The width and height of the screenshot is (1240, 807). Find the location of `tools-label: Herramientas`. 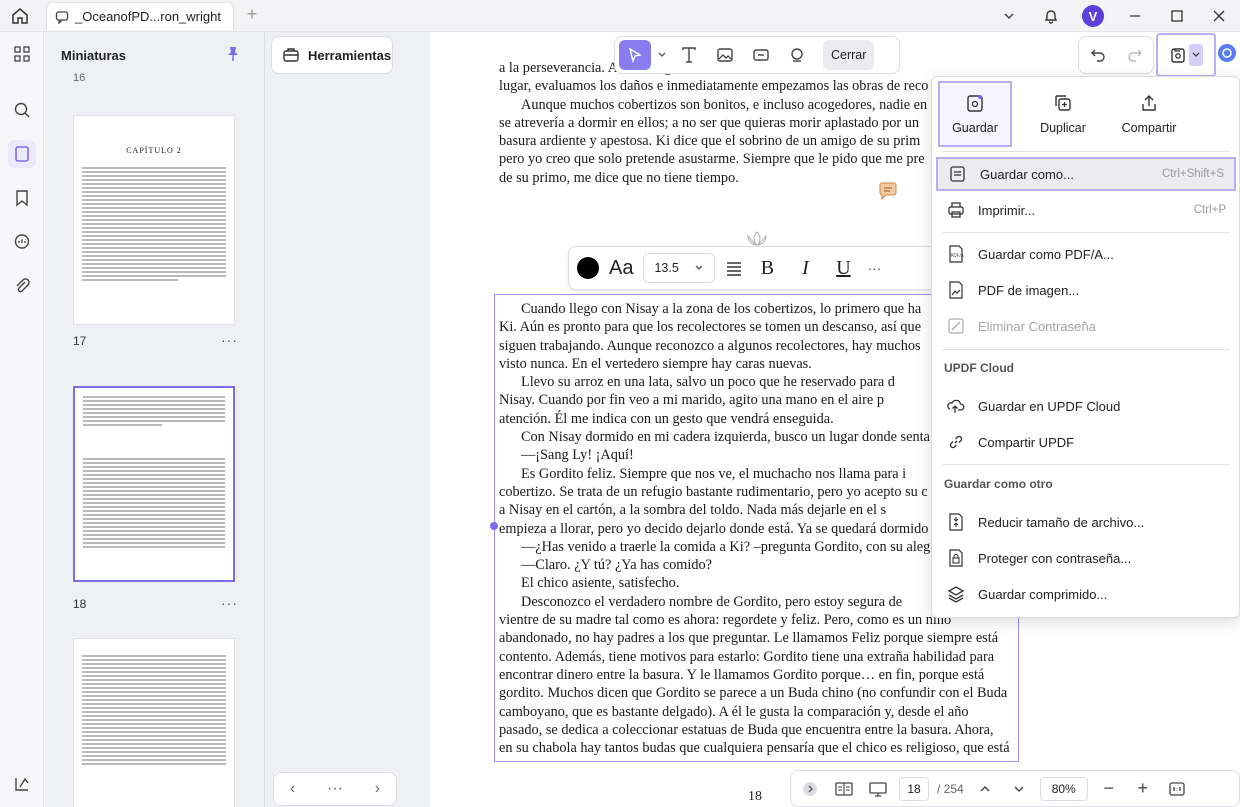

tools-label: Herramientas is located at coordinates (350, 55).